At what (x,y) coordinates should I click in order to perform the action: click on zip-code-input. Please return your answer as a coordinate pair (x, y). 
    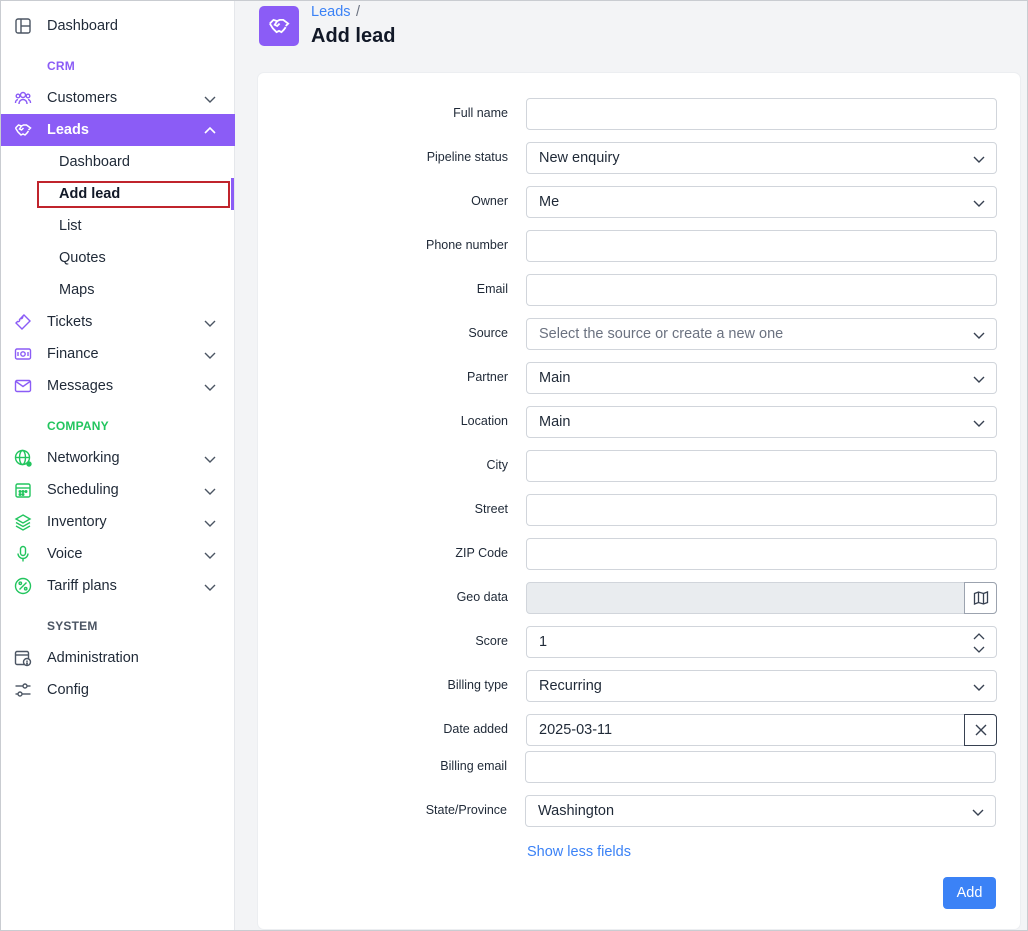
    Looking at the image, I should click on (761, 554).